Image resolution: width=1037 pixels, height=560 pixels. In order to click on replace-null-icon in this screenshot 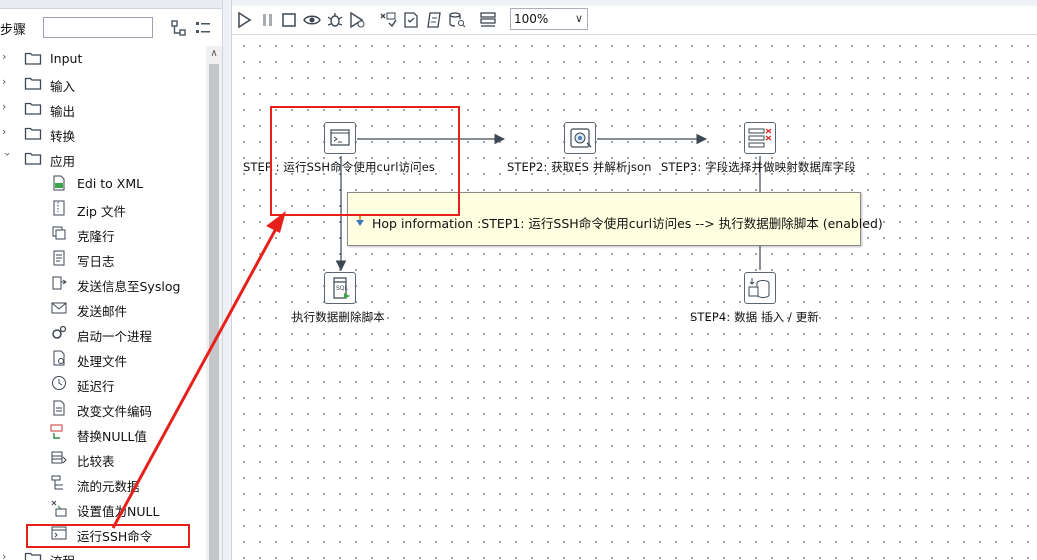, I will do `click(59, 433)`.